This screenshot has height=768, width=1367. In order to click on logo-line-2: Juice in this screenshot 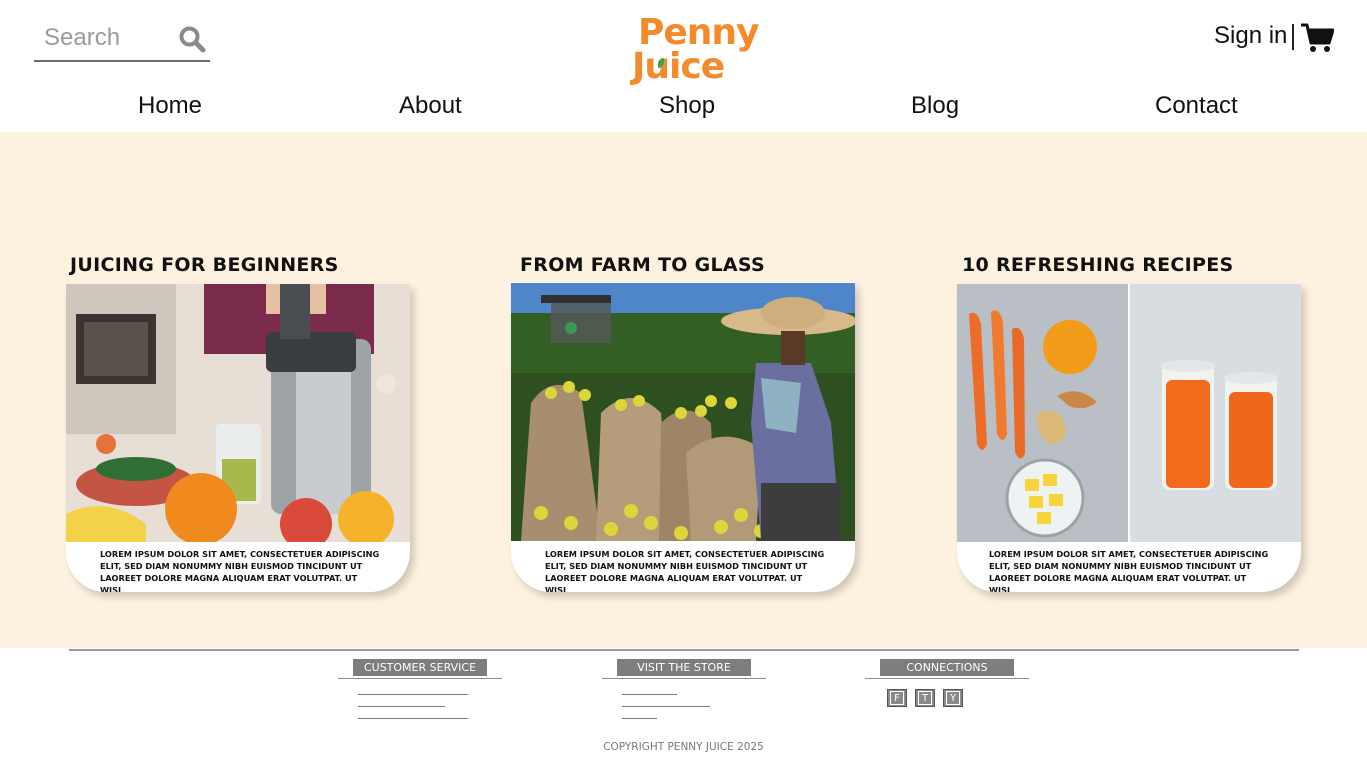, I will do `click(678, 66)`.